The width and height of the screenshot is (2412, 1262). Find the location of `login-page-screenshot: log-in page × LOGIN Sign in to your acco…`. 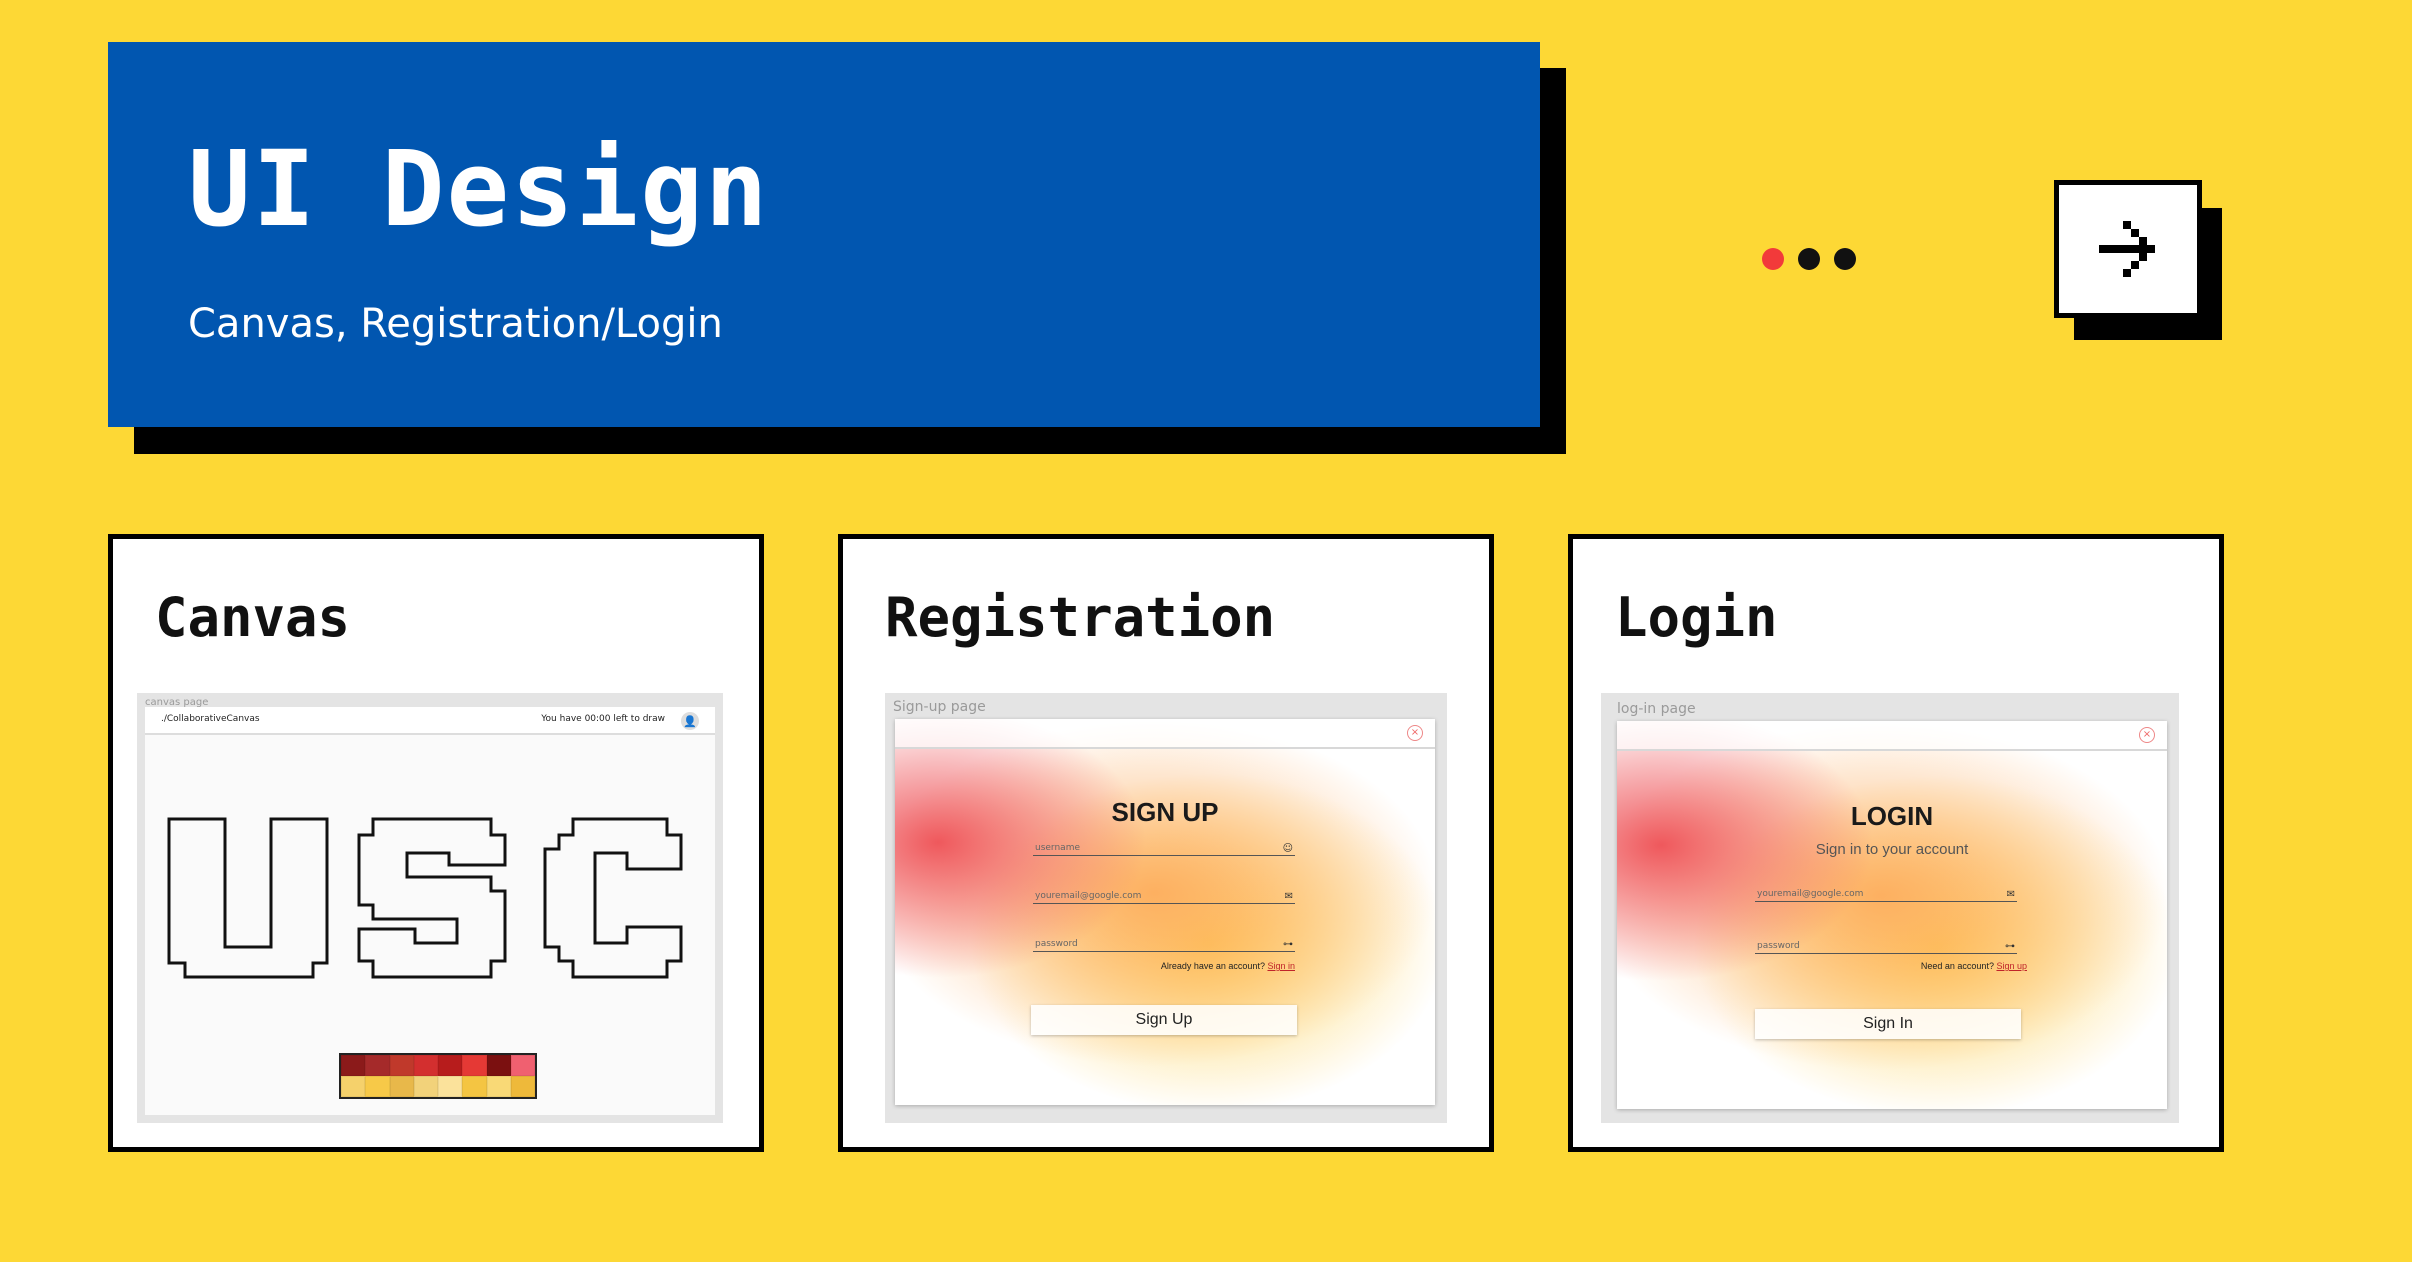

login-page-screenshot: log-in page × LOGIN Sign in to your acco… is located at coordinates (1890, 908).